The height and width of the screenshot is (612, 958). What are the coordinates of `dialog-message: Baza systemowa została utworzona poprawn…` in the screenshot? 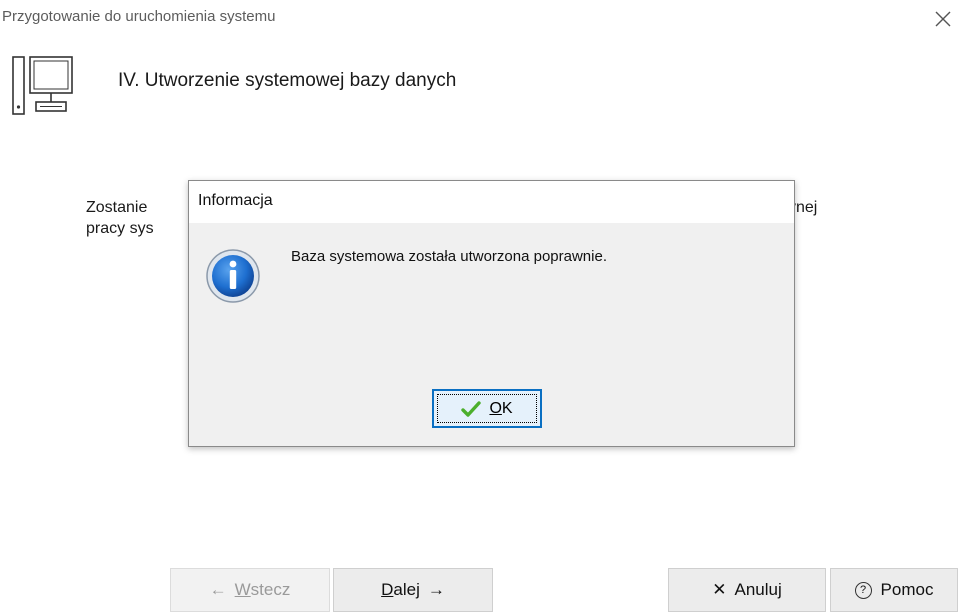 It's located at (449, 256).